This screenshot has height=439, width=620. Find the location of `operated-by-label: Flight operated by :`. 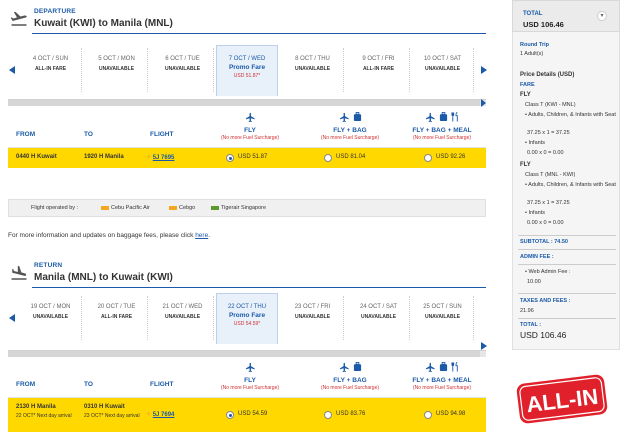

operated-by-label: Flight operated by : is located at coordinates (55, 208).